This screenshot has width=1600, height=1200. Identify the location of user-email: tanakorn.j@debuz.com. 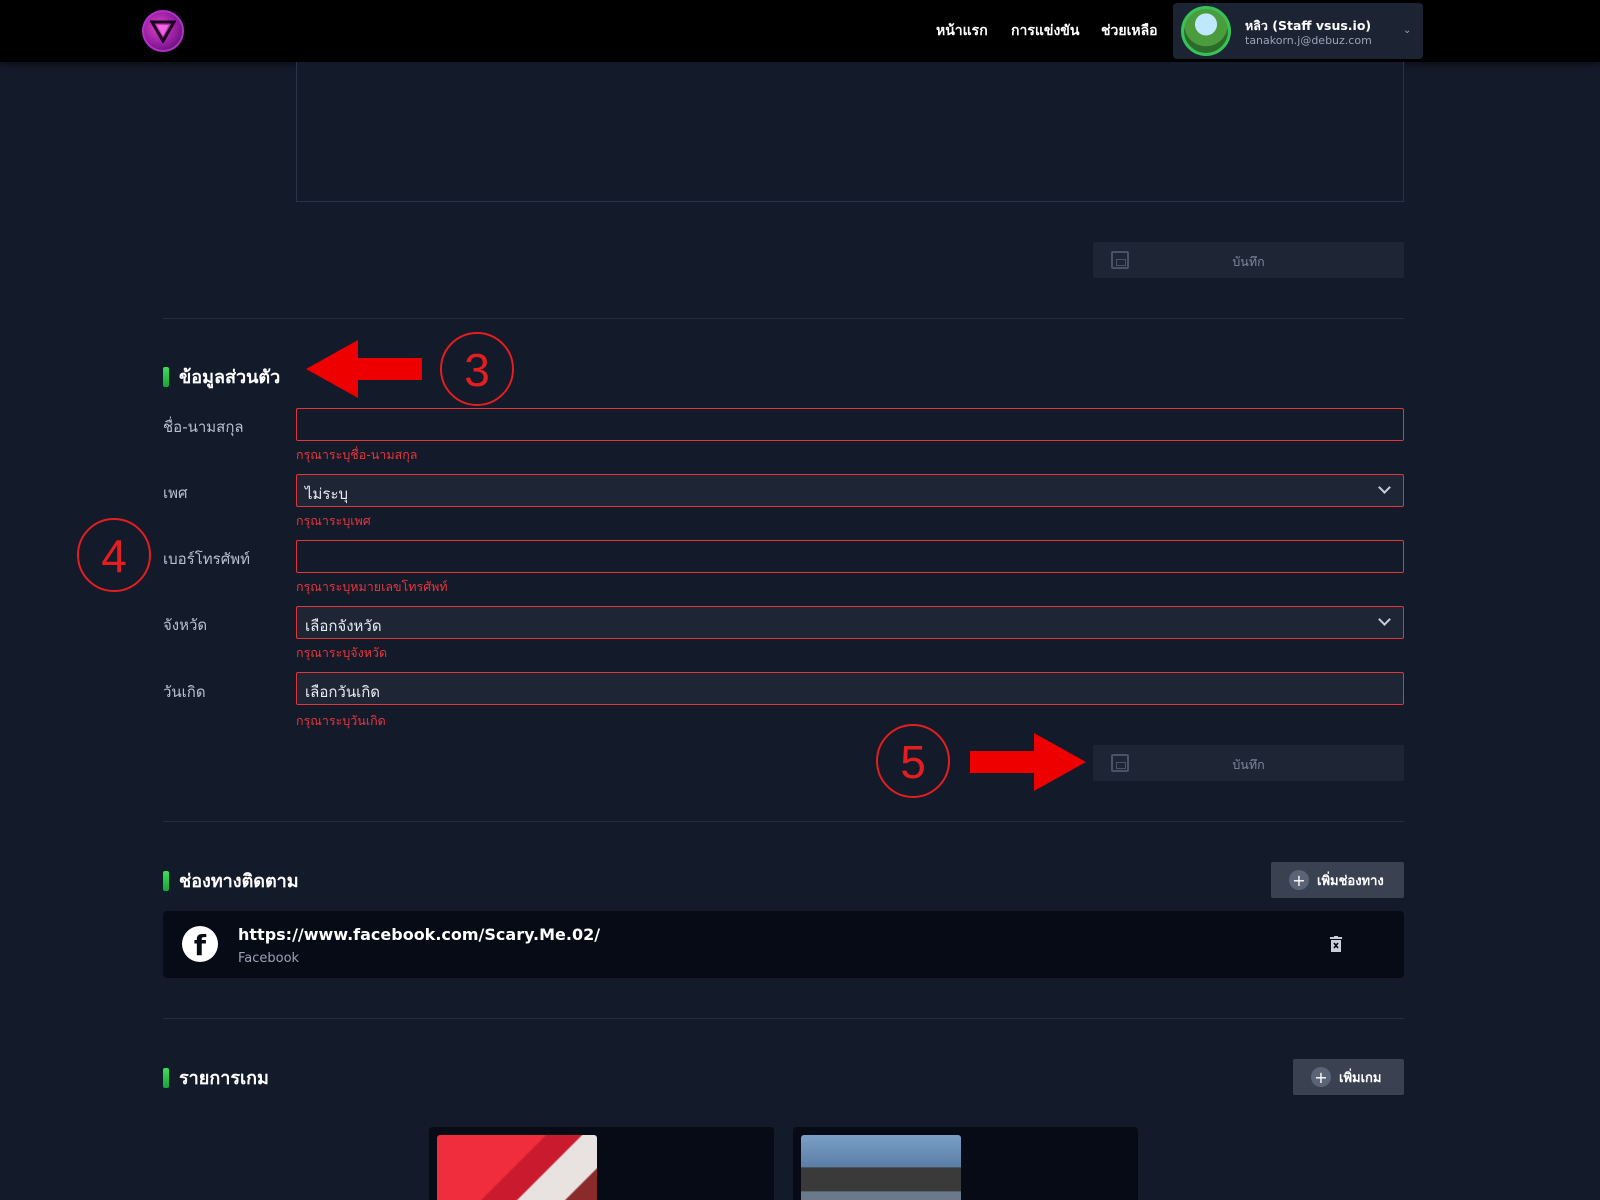
(1308, 40).